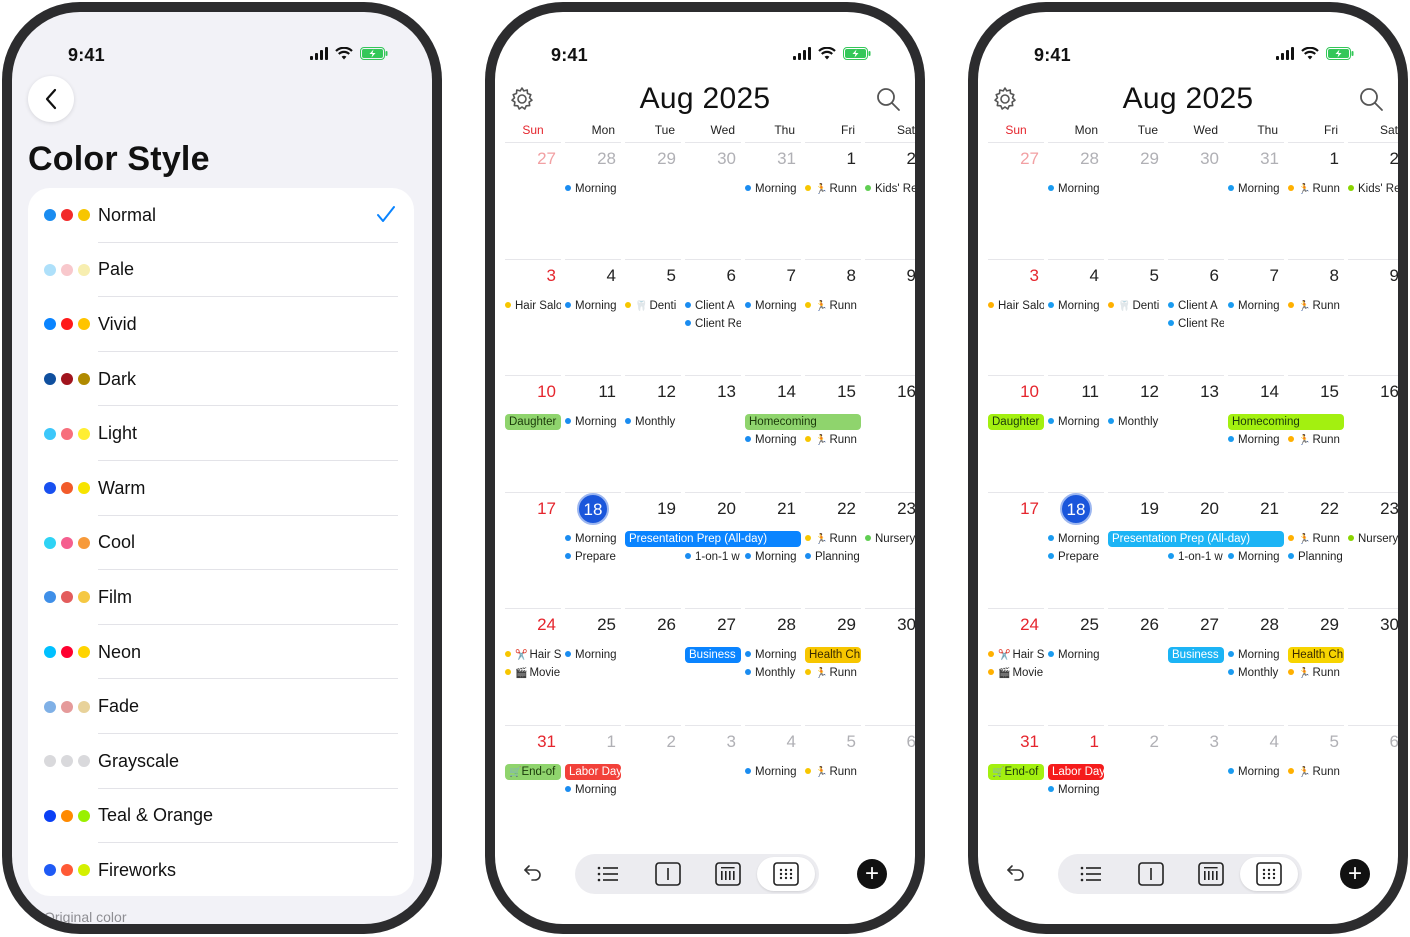 The width and height of the screenshot is (1410, 937). I want to click on color-style-option: Teal & Orange, so click(221, 816).